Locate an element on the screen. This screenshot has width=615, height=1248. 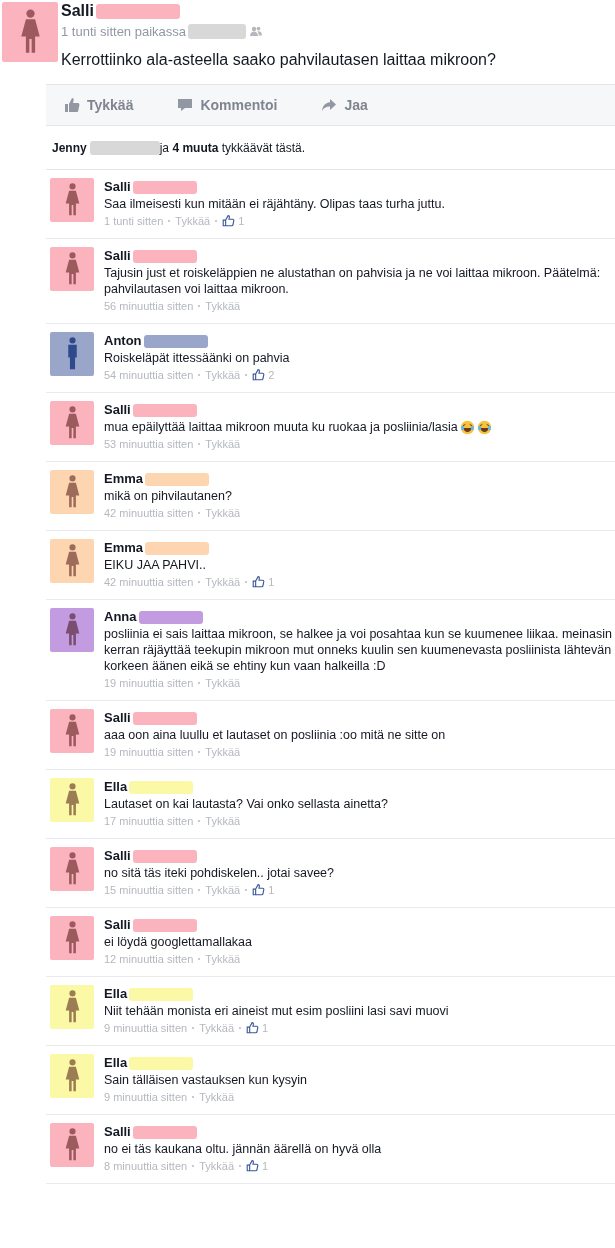
comment-time: 12 minuuttia sitten is located at coordinates (149, 959).